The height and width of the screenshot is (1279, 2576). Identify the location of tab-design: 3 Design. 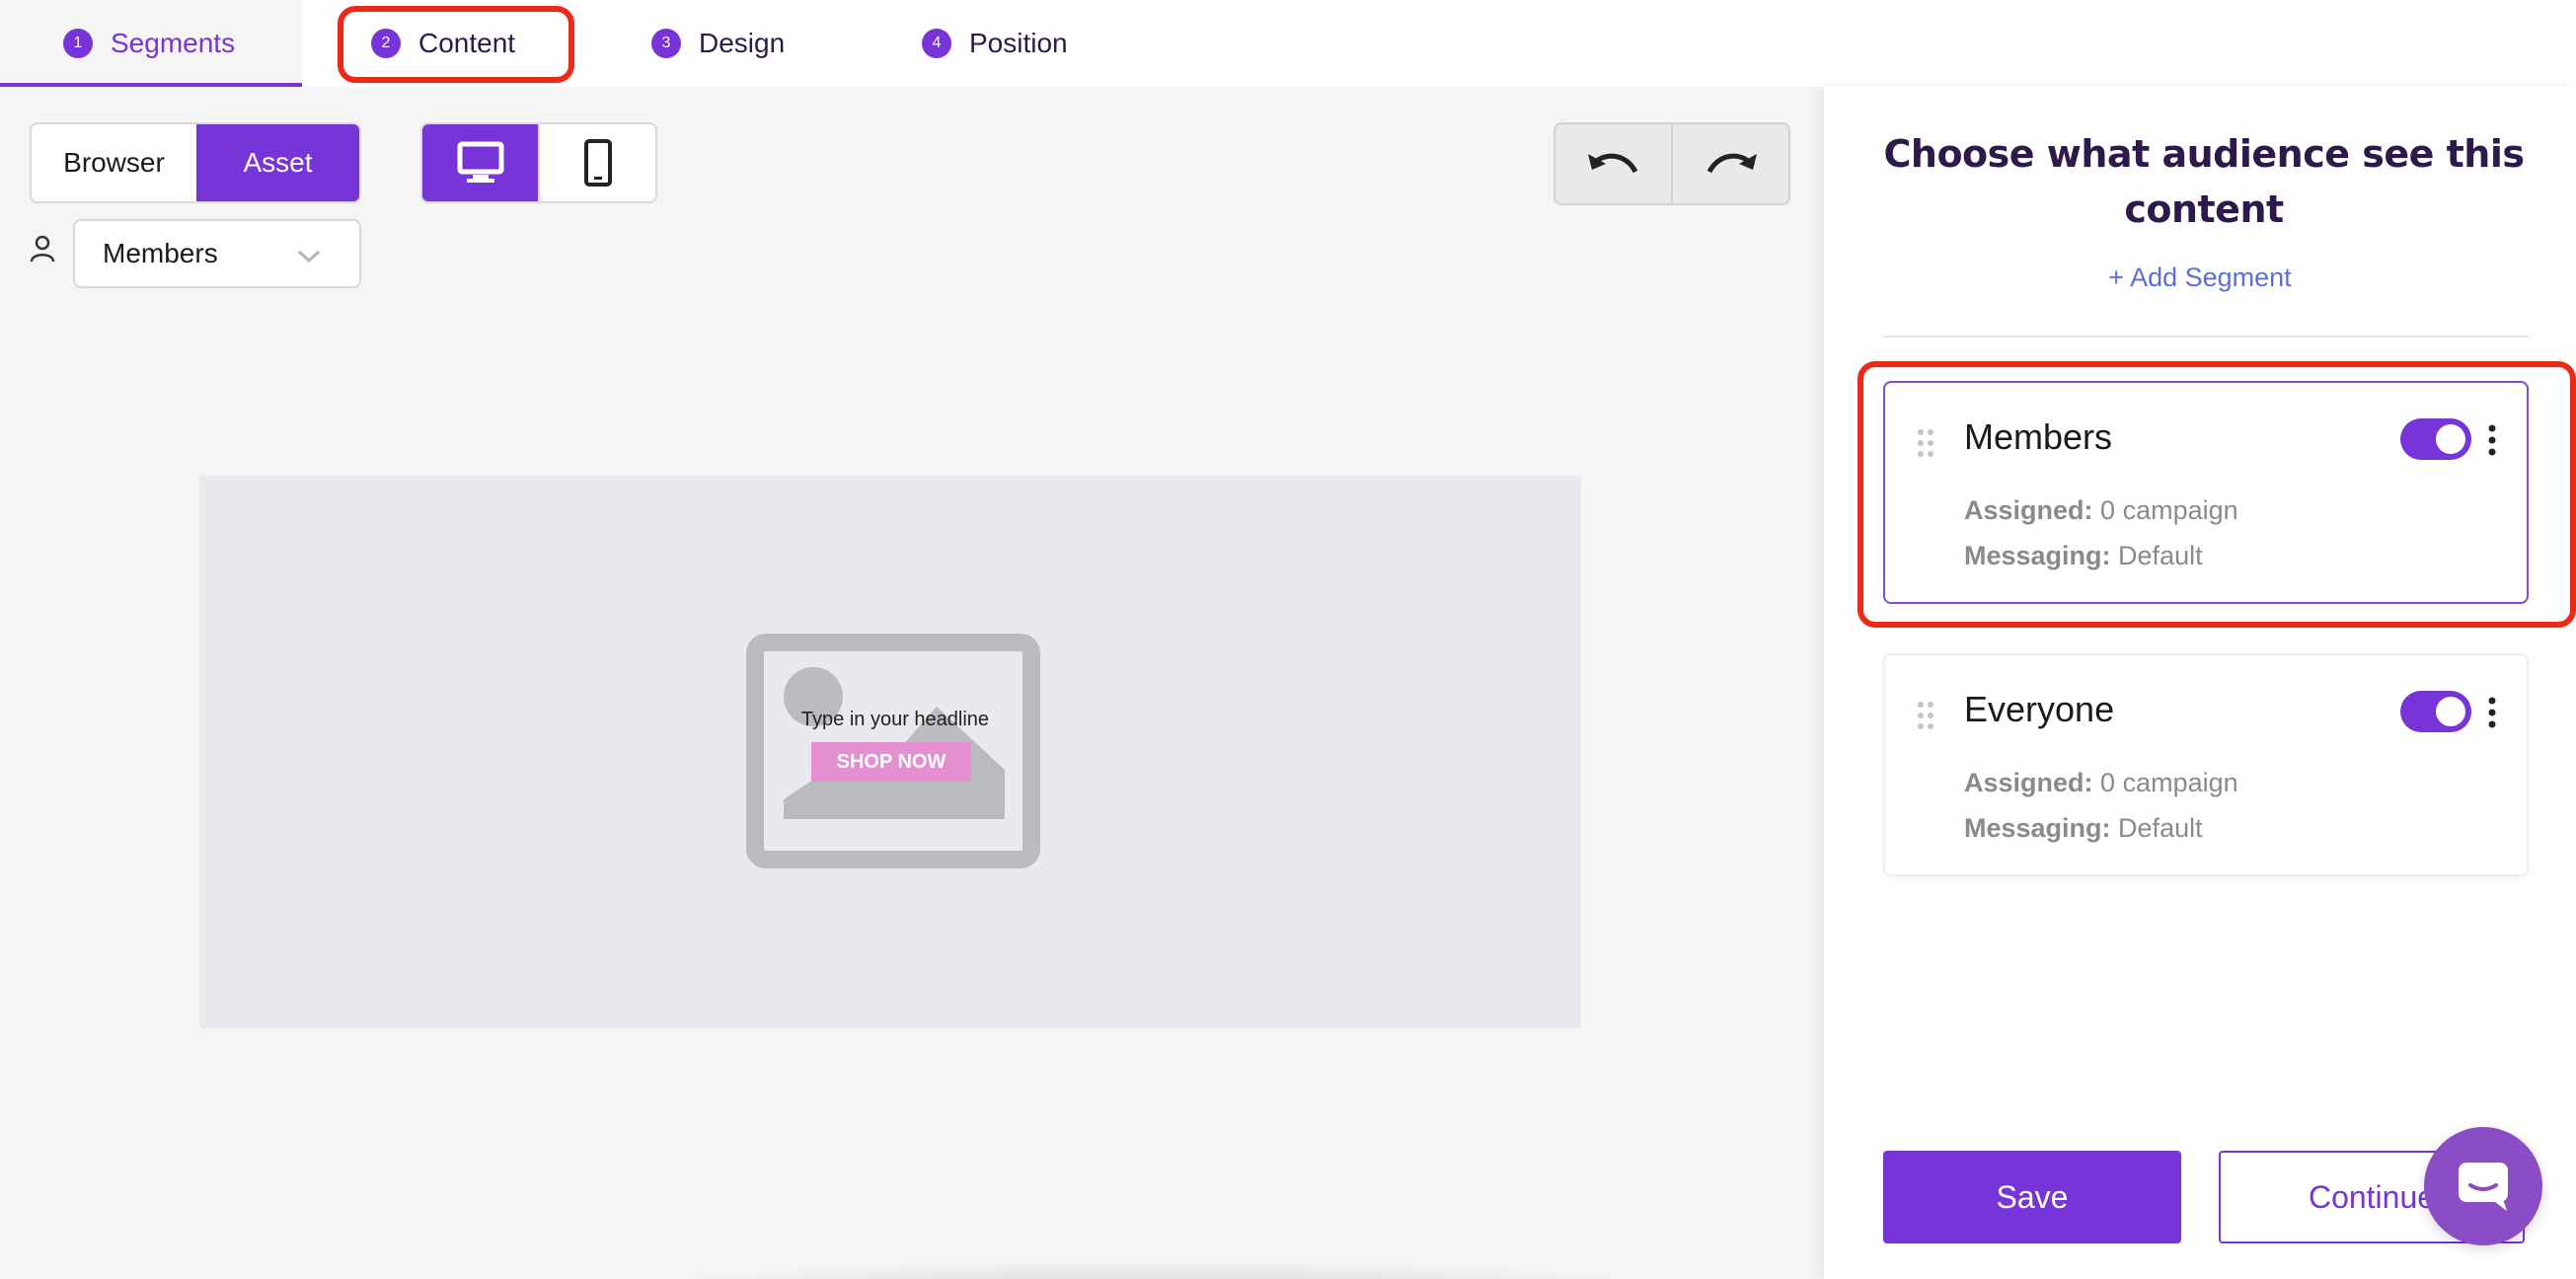
(718, 43).